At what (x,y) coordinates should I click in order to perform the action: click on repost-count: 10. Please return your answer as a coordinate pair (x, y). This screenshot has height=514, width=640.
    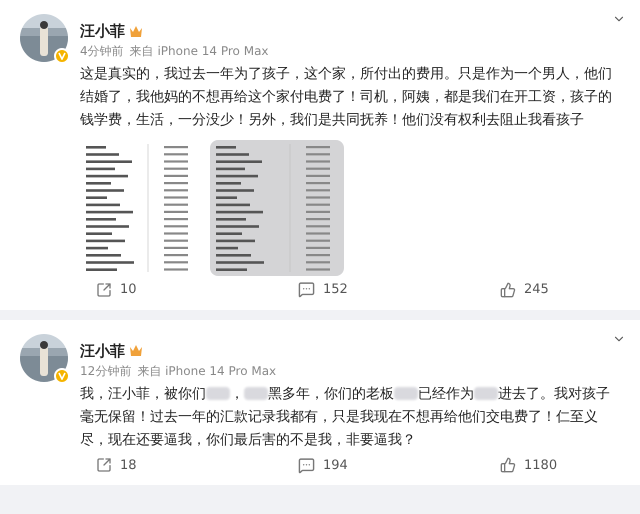
    Looking at the image, I should click on (128, 290).